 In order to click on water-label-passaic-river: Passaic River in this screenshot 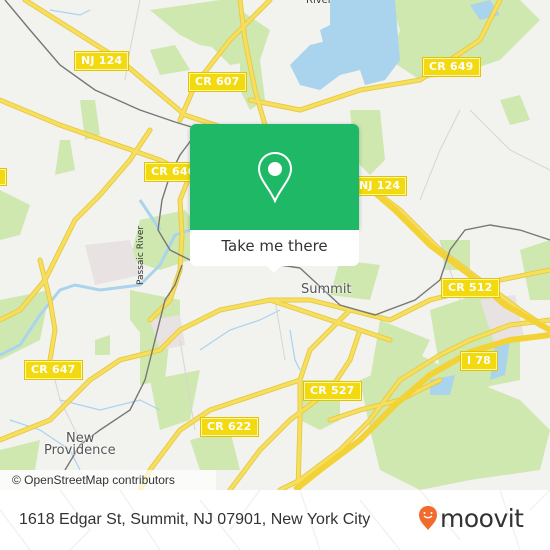, I will do `click(141, 255)`.